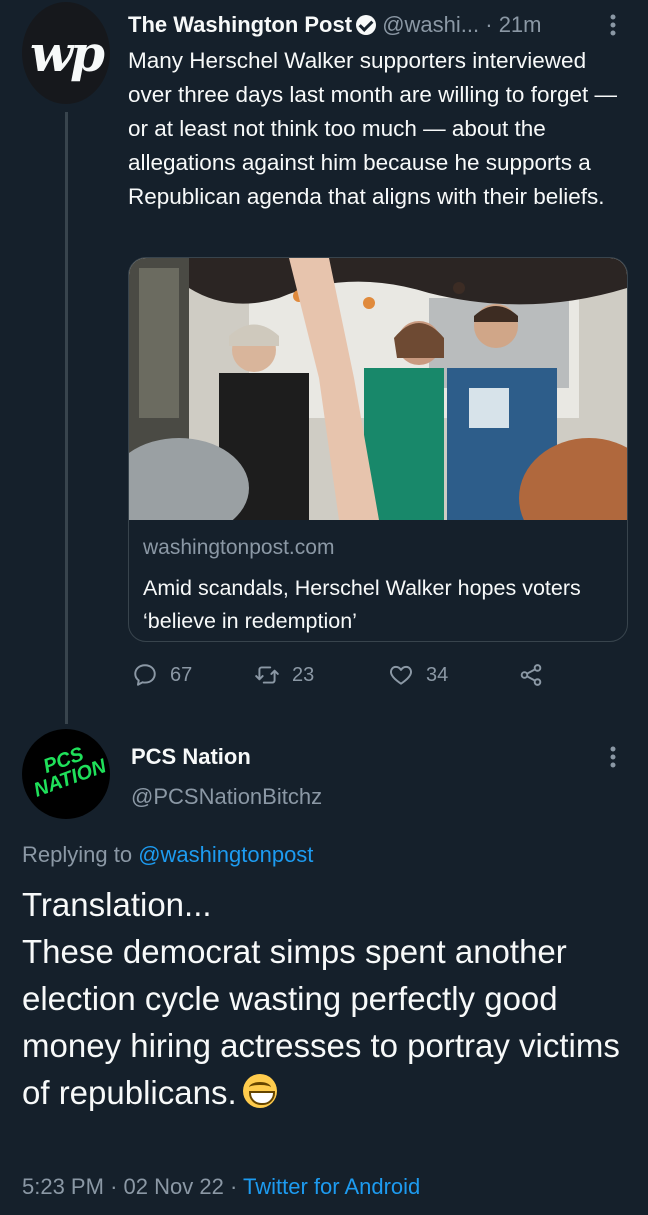 The width and height of the screenshot is (648, 1215). What do you see at coordinates (70, 772) in the screenshot?
I see `avatar-logo-text: PCS NATION` at bounding box center [70, 772].